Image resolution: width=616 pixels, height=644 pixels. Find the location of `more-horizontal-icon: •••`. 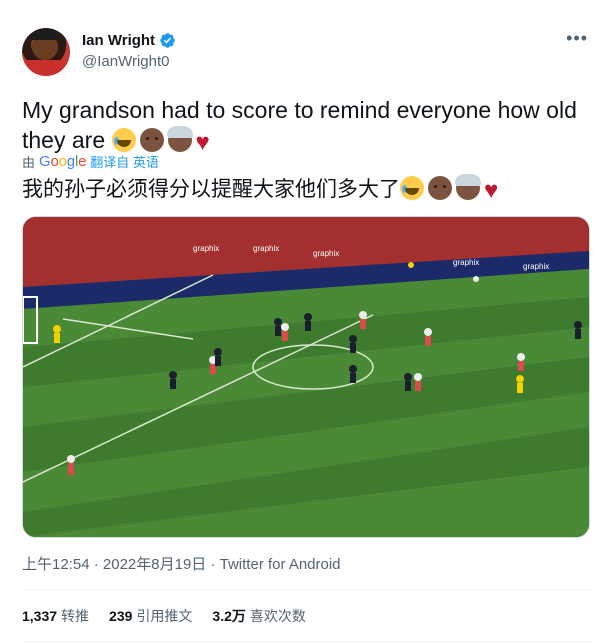

more-horizontal-icon: ••• is located at coordinates (577, 38).